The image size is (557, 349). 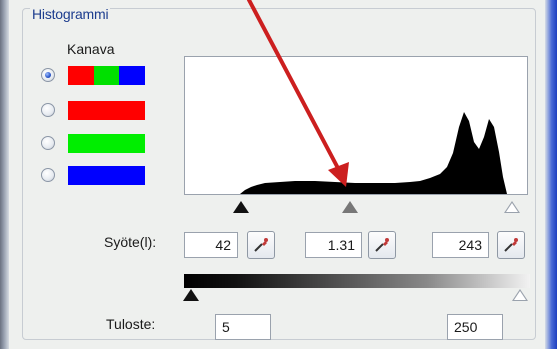 I want to click on histogram-area, so click(x=373, y=153).